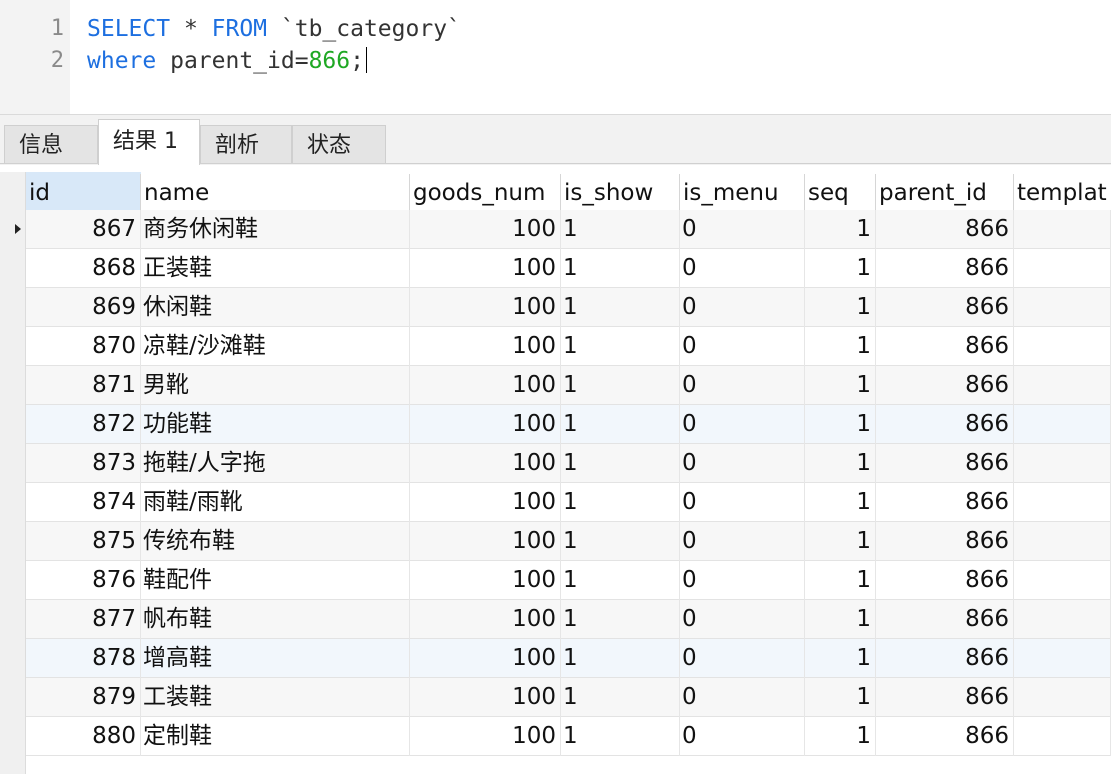 The image size is (1111, 774). Describe the element at coordinates (83, 229) in the screenshot. I see `cell-id: 867` at that location.